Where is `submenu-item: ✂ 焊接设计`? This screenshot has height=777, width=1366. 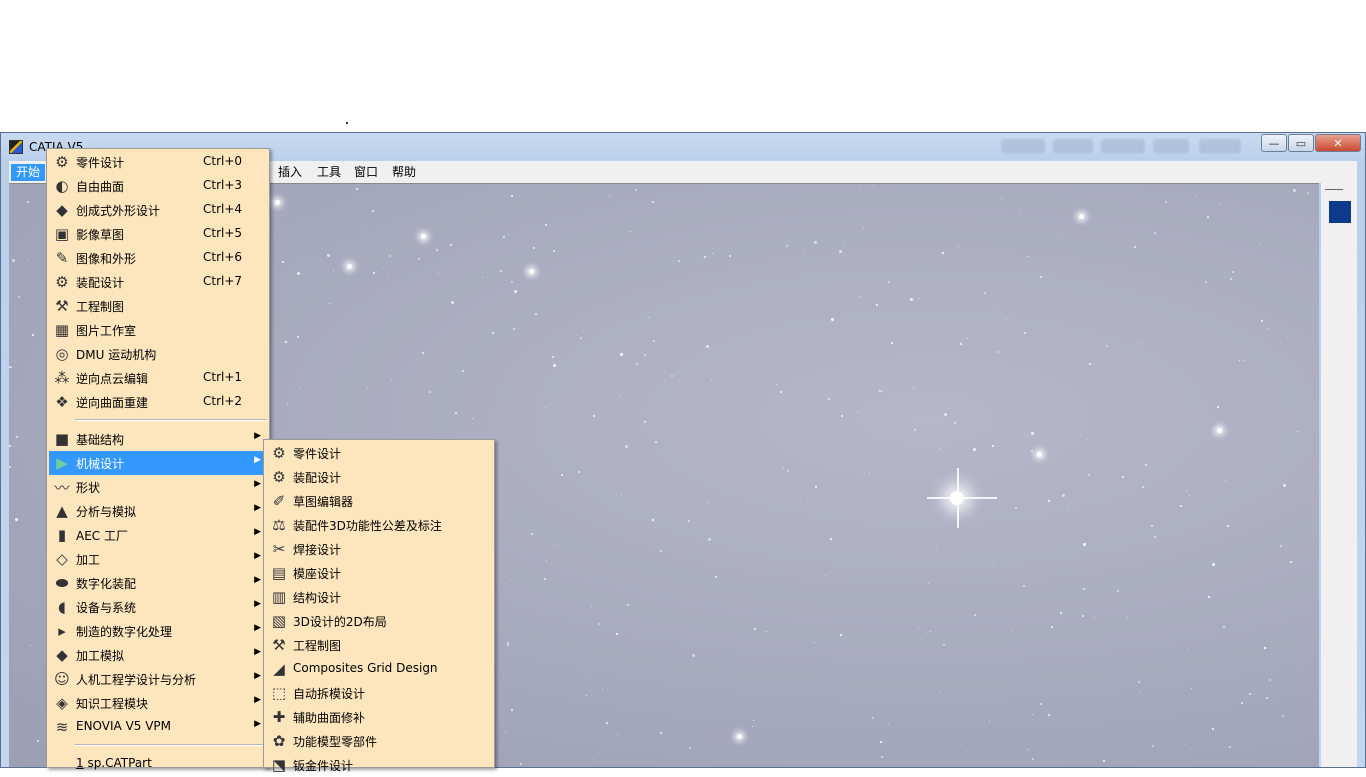
submenu-item: ✂ 焊接设计 is located at coordinates (379, 549).